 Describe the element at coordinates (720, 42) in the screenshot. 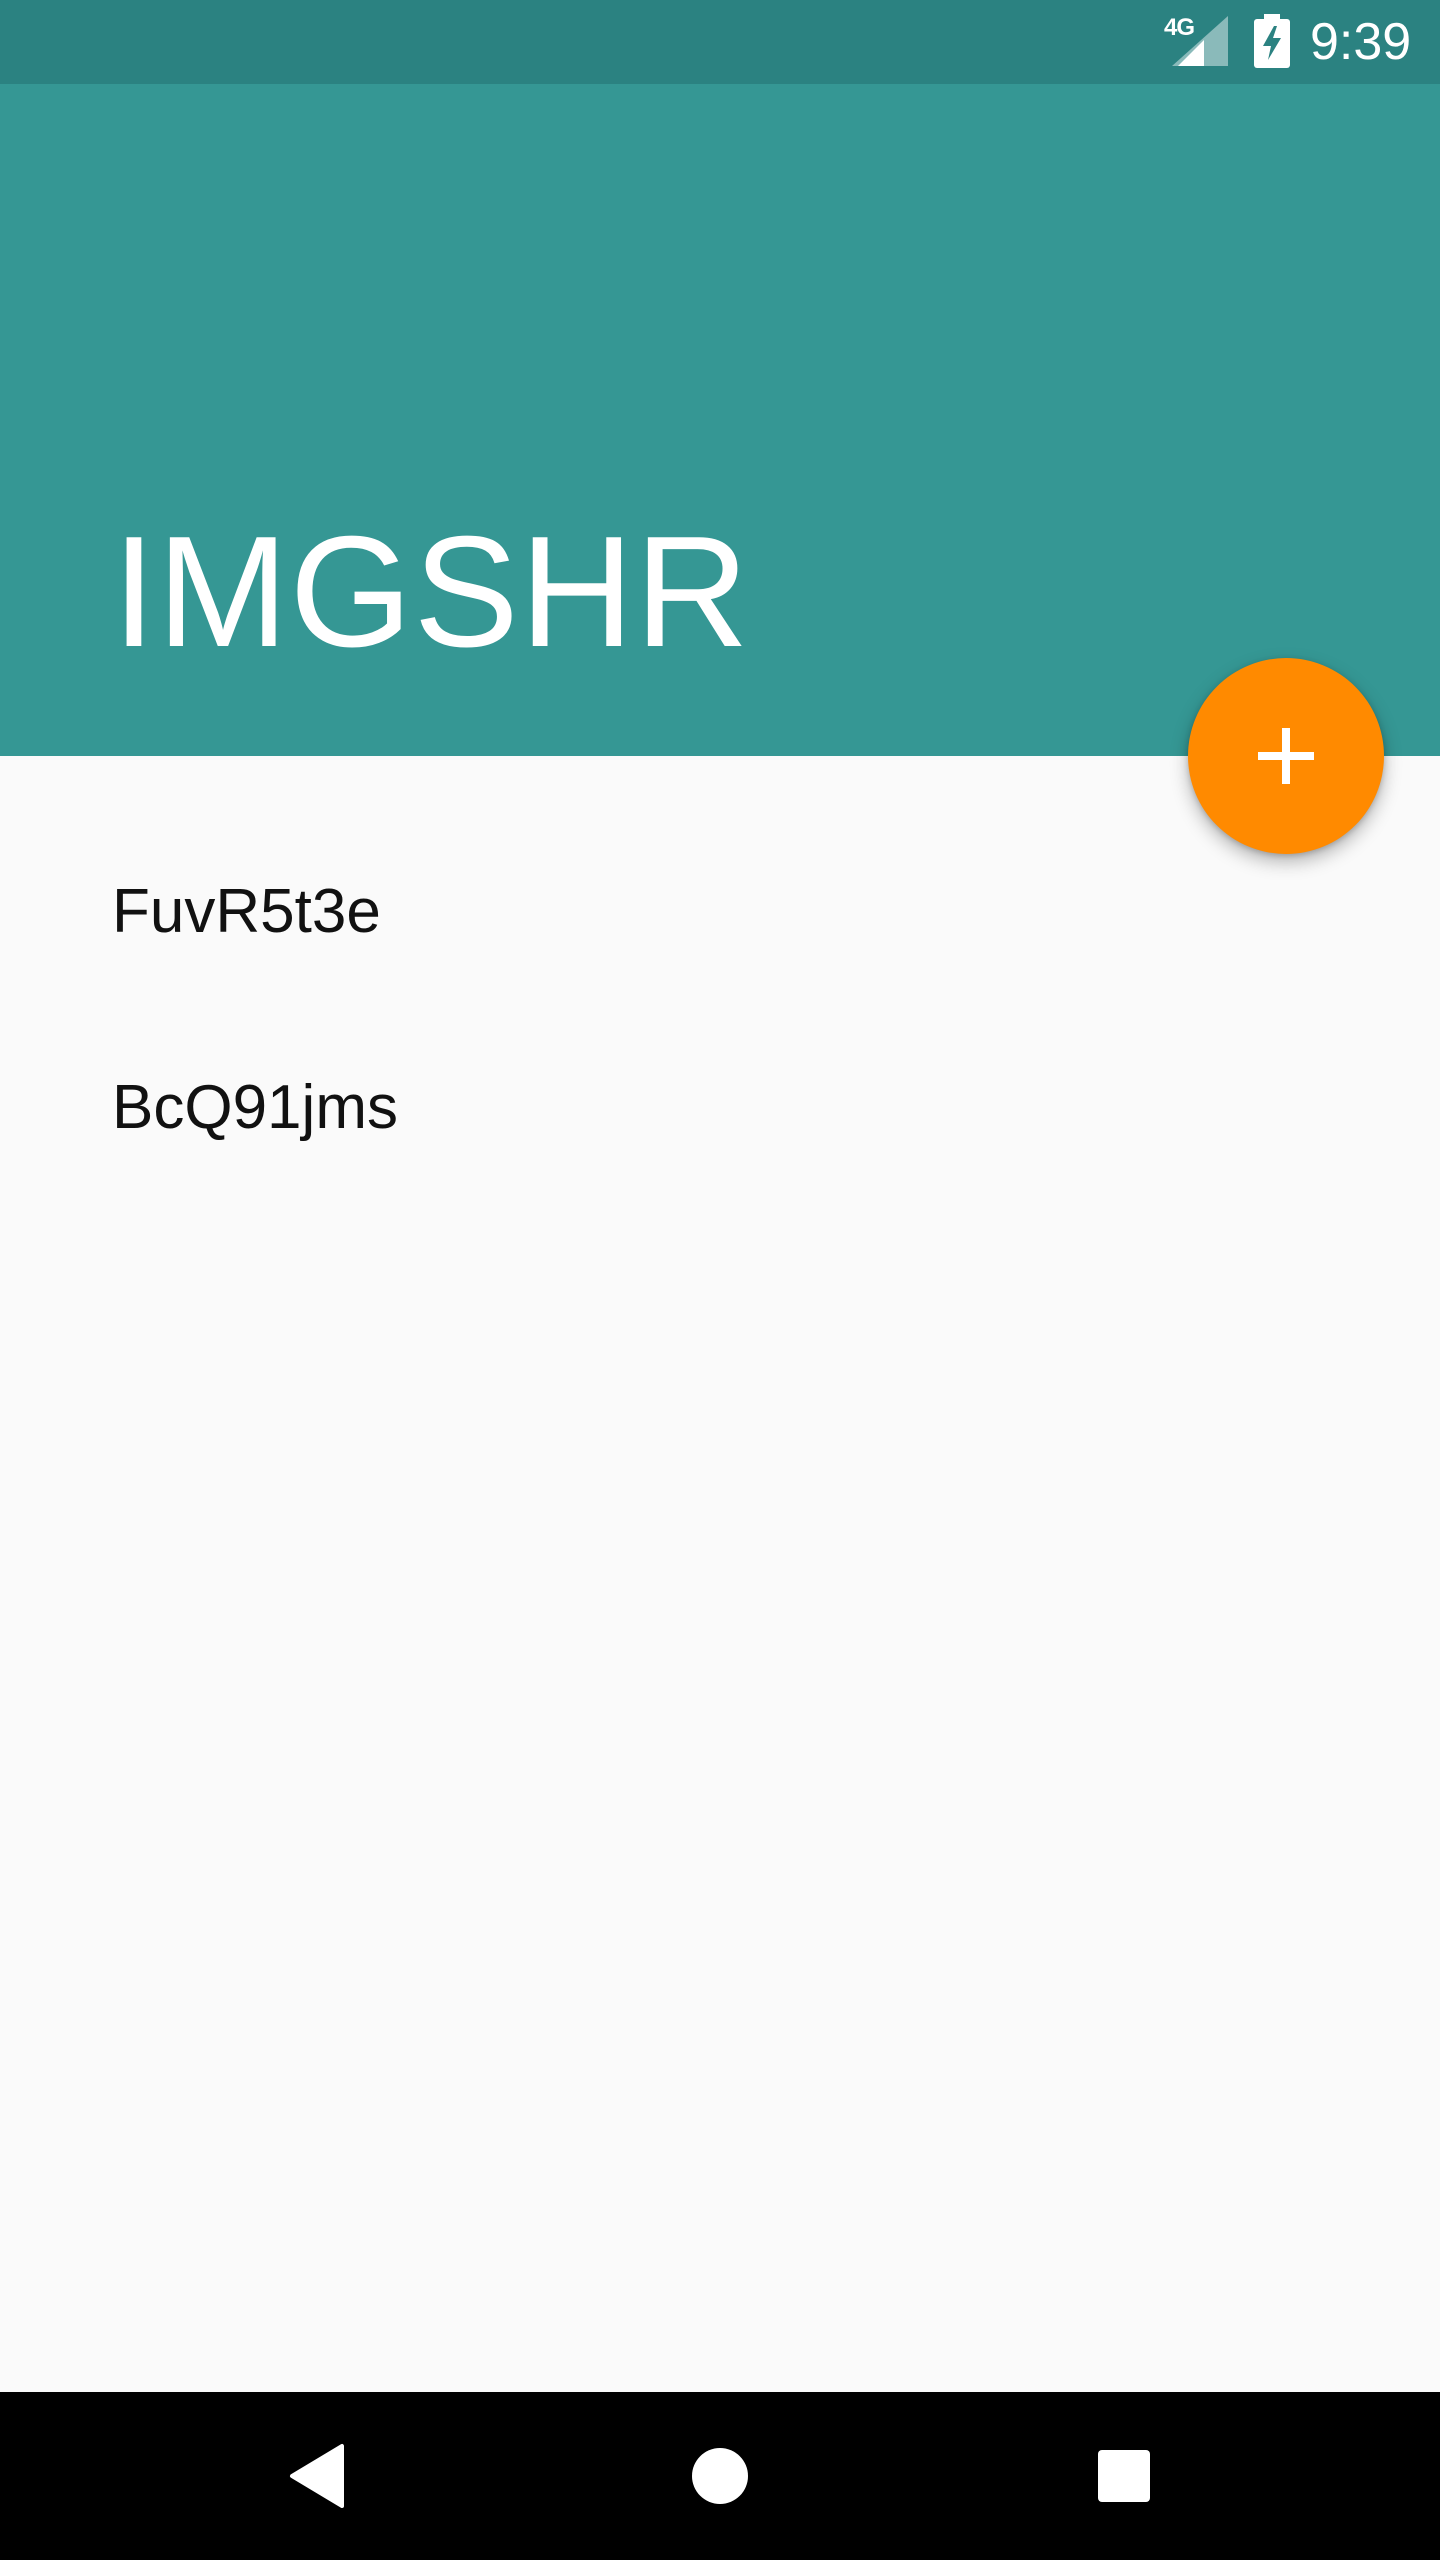

I see `status-bar: 4G 9:39` at that location.